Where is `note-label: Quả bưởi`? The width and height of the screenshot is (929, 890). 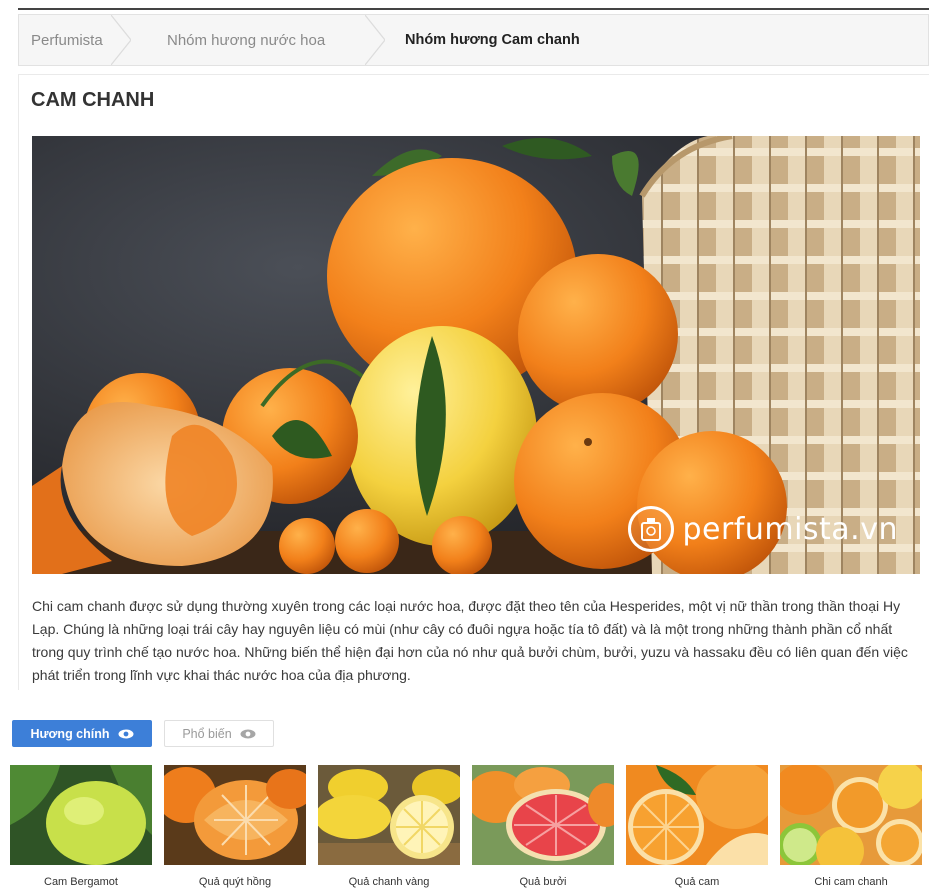 note-label: Quả bưởi is located at coordinates (543, 882).